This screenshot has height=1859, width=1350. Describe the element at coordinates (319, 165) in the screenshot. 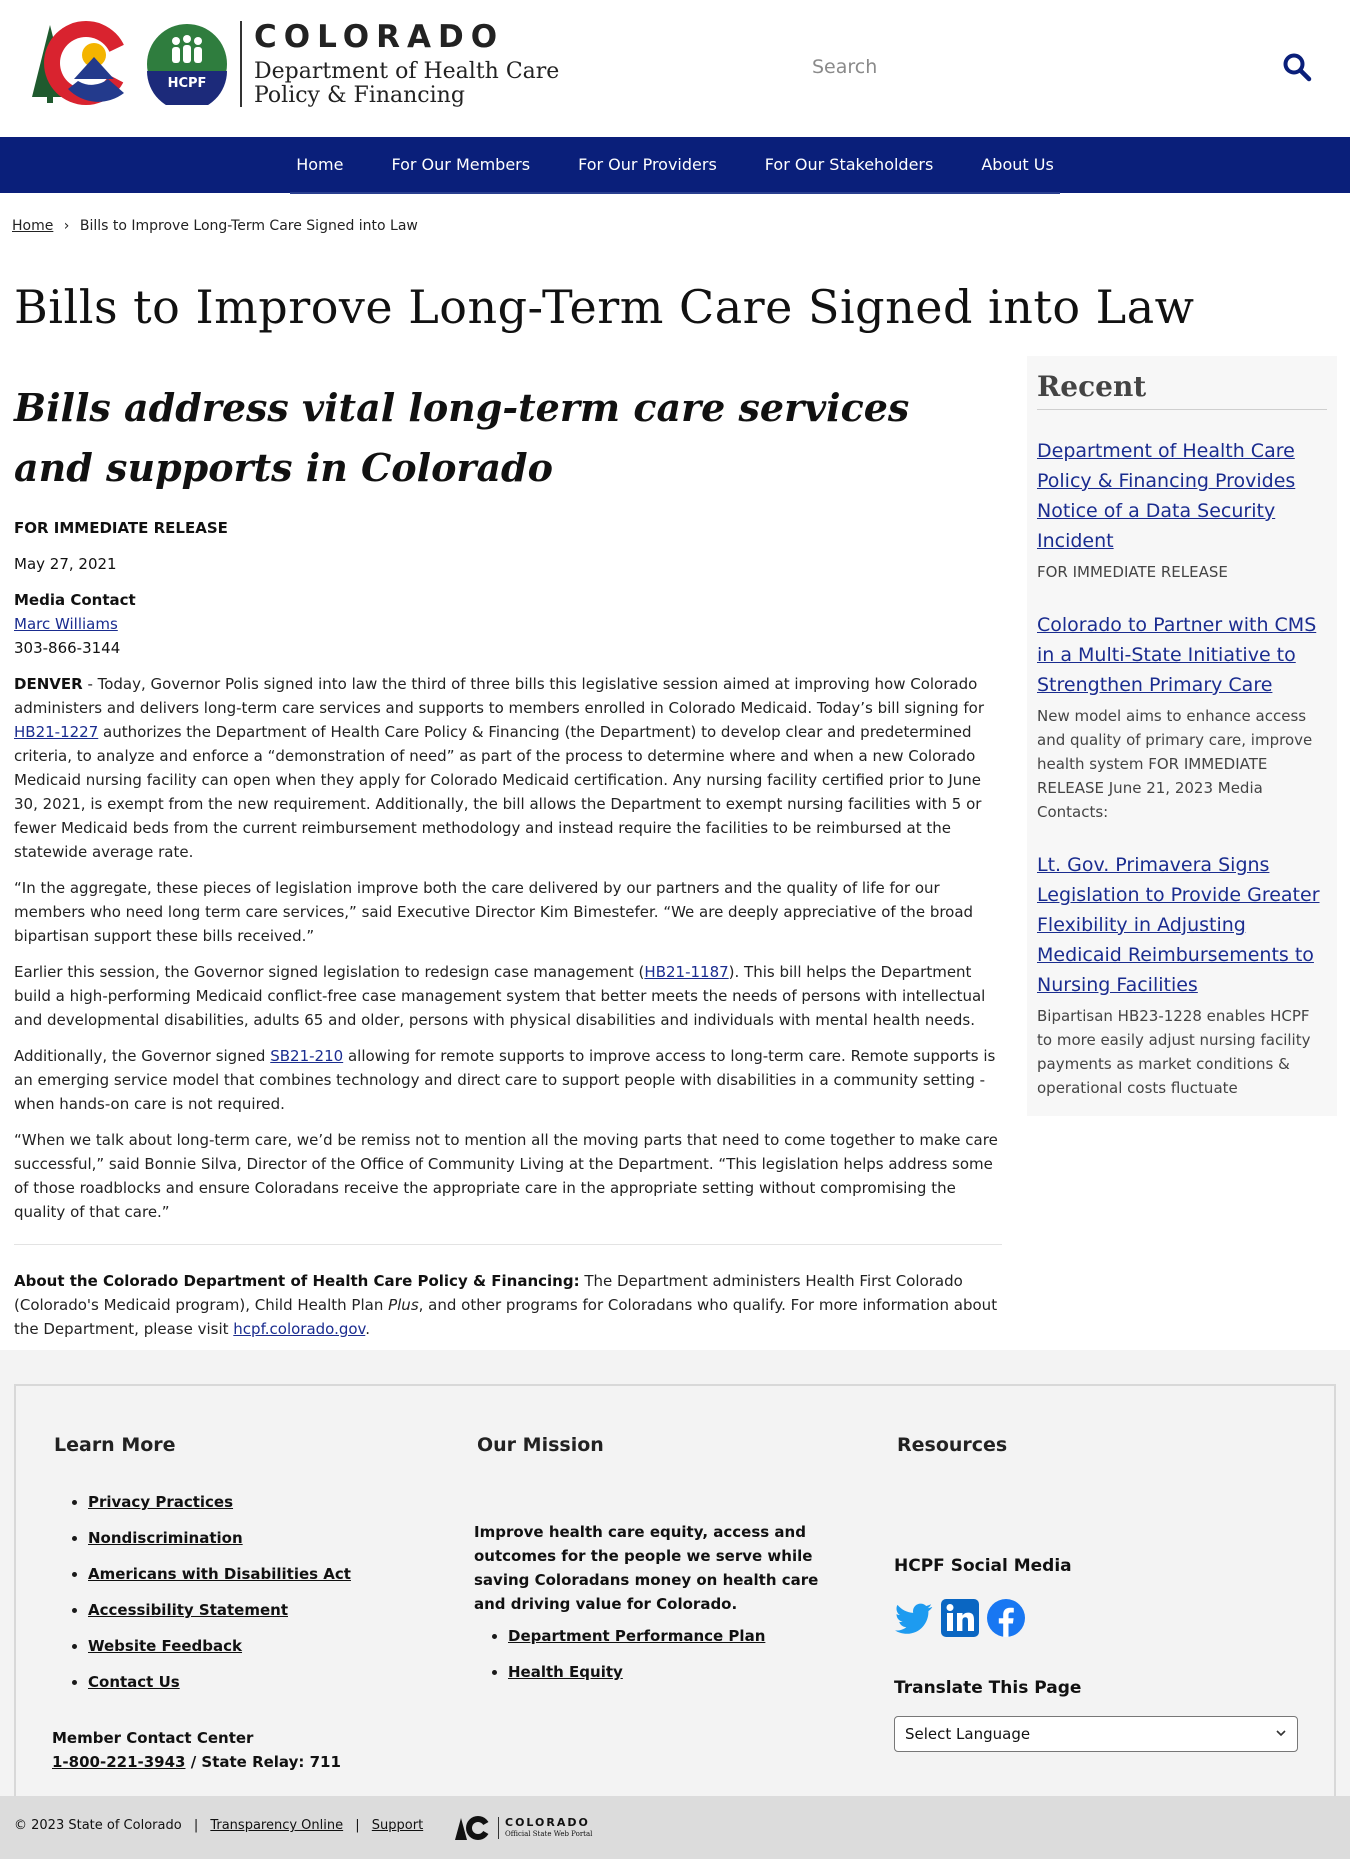

I see `nav-home: Home` at that location.